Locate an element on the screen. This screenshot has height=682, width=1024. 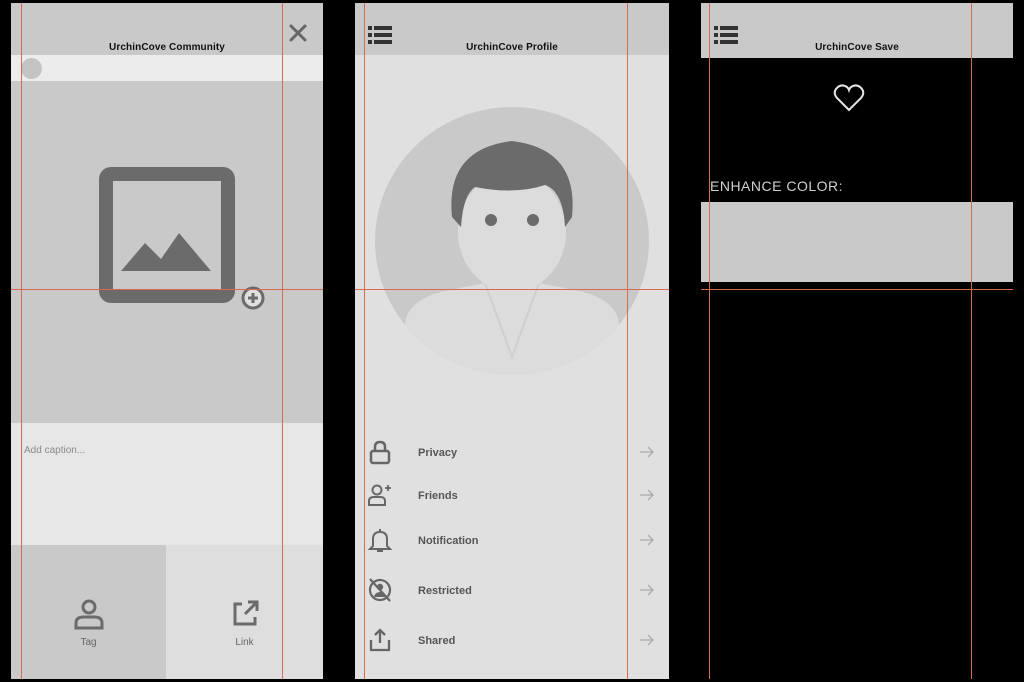
bell-icon is located at coordinates (380, 540).